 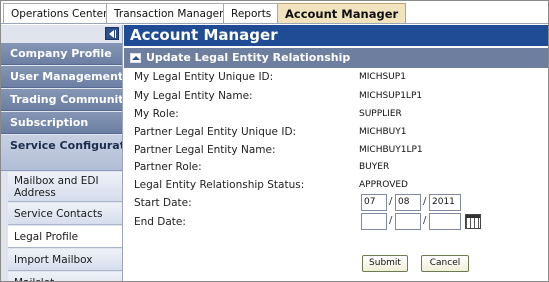 I want to click on sidebar-item-company-profile: Company Profile, so click(x=61, y=54).